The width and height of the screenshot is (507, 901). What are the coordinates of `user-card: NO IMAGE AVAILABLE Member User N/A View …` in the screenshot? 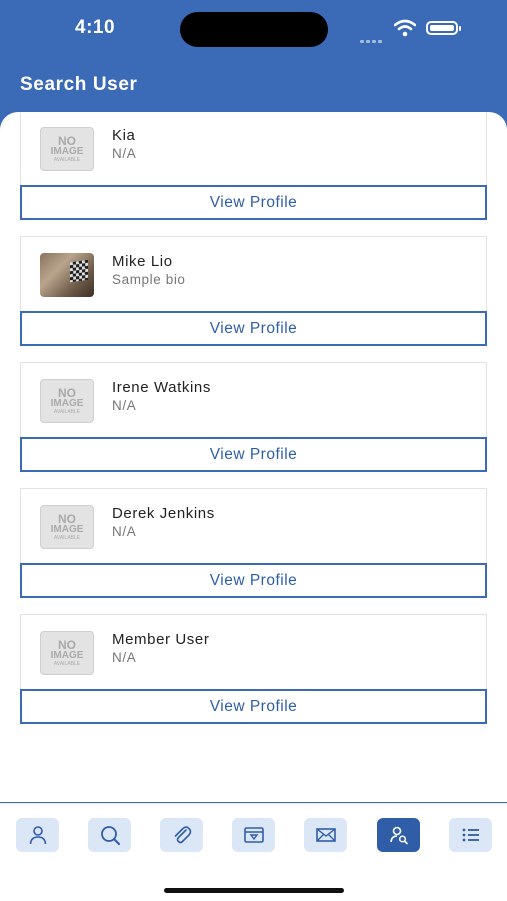 It's located at (253, 669).